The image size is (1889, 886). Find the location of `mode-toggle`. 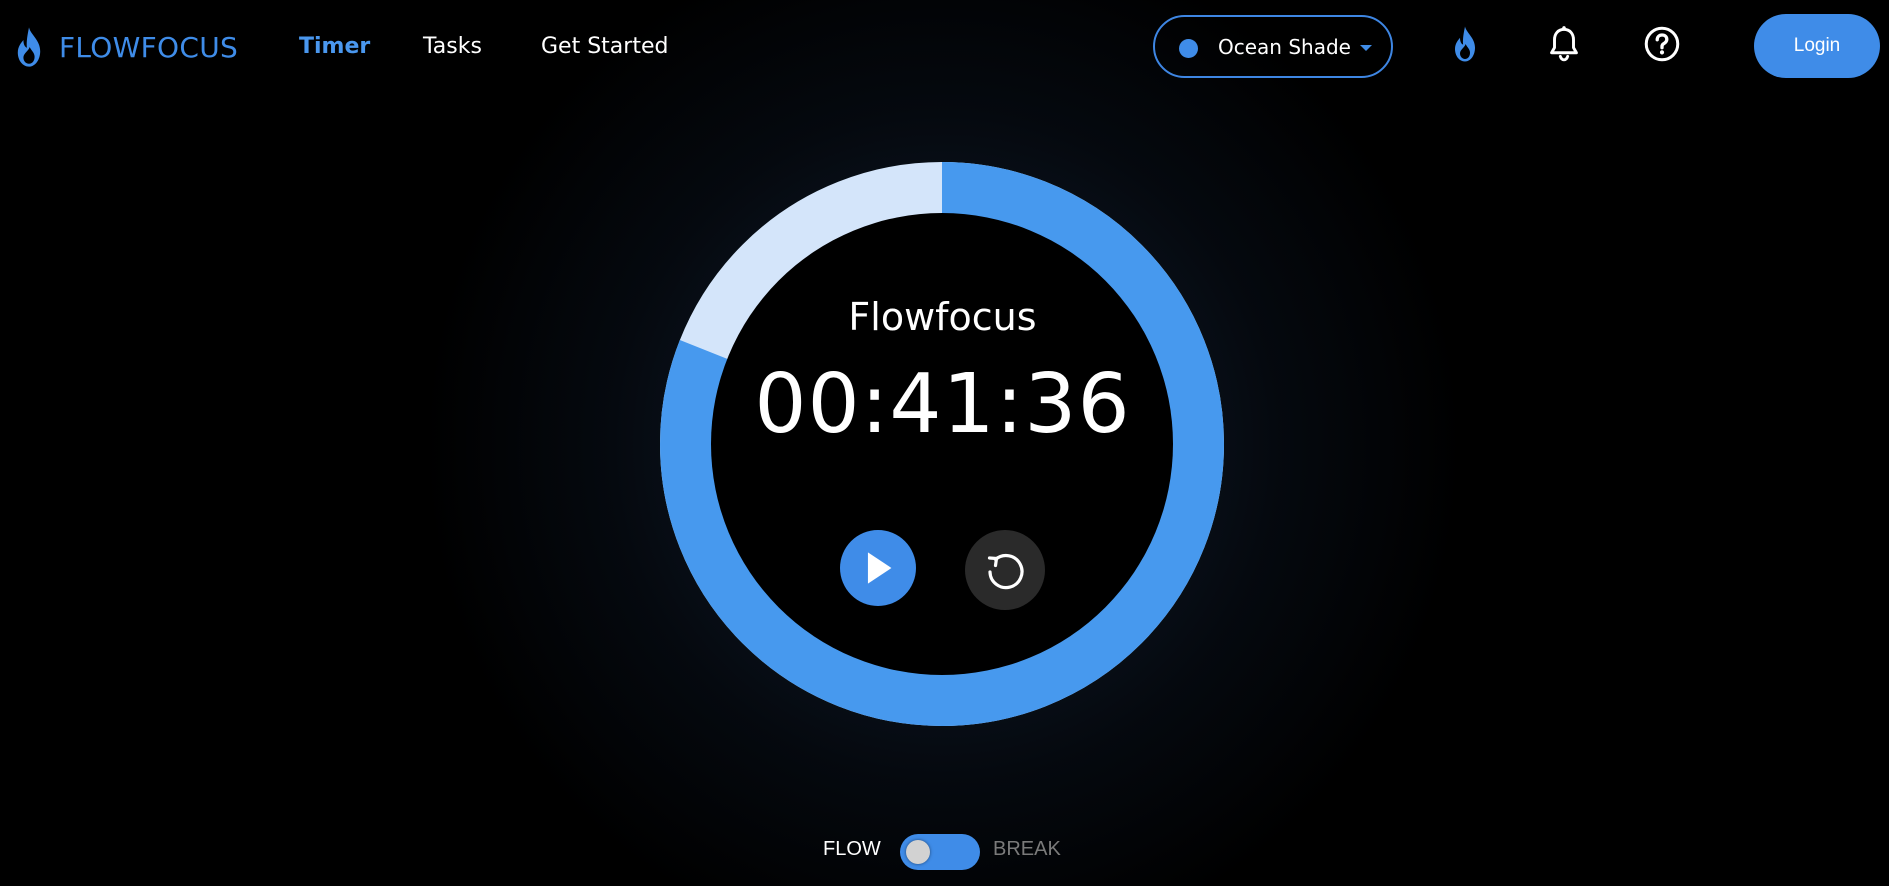

mode-toggle is located at coordinates (940, 852).